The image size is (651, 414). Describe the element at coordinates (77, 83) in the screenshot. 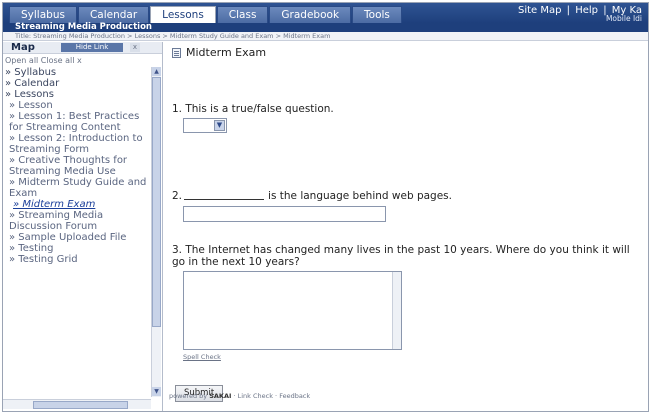

I see `nav-item-calendar: » Calendar` at that location.